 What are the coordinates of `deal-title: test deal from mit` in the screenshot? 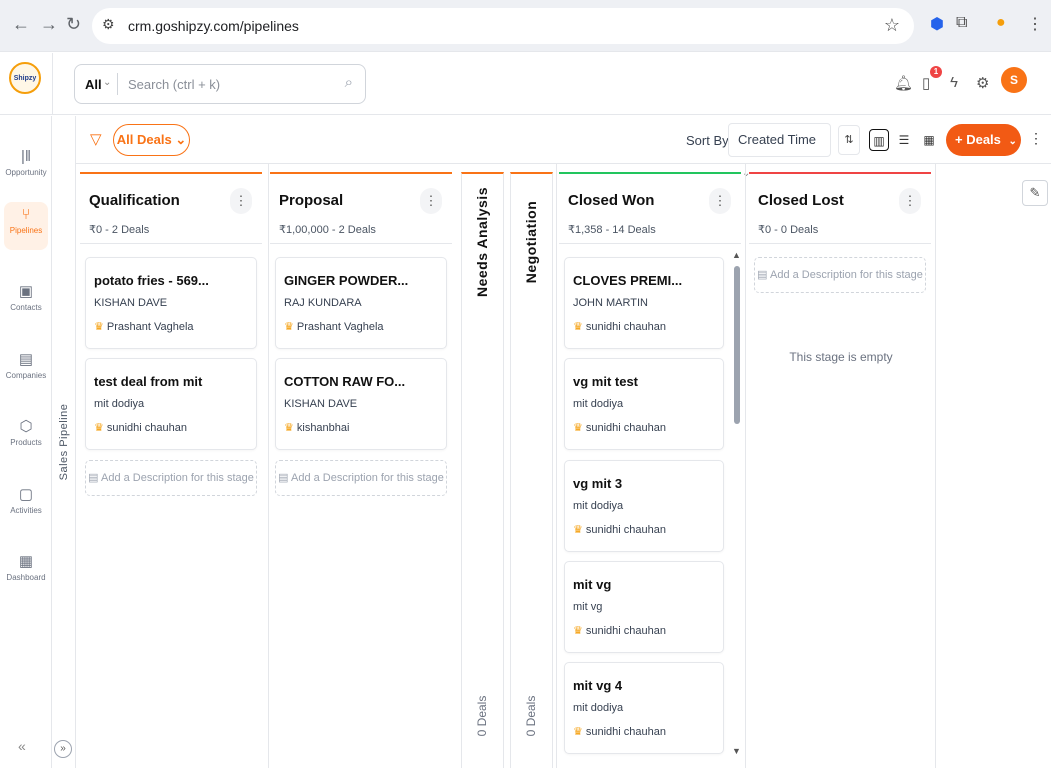 It's located at (148, 381).